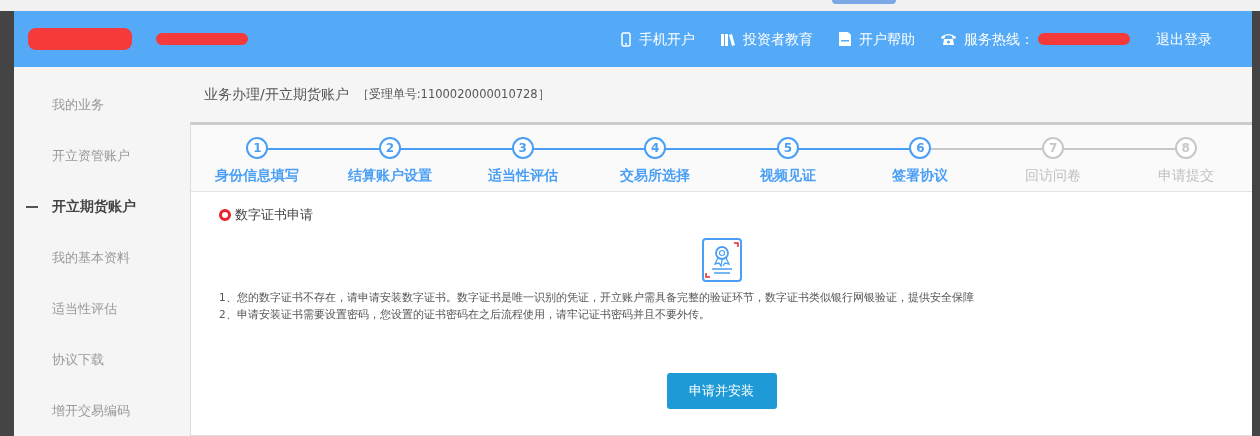  I want to click on step-label: 适当性评估, so click(522, 175).